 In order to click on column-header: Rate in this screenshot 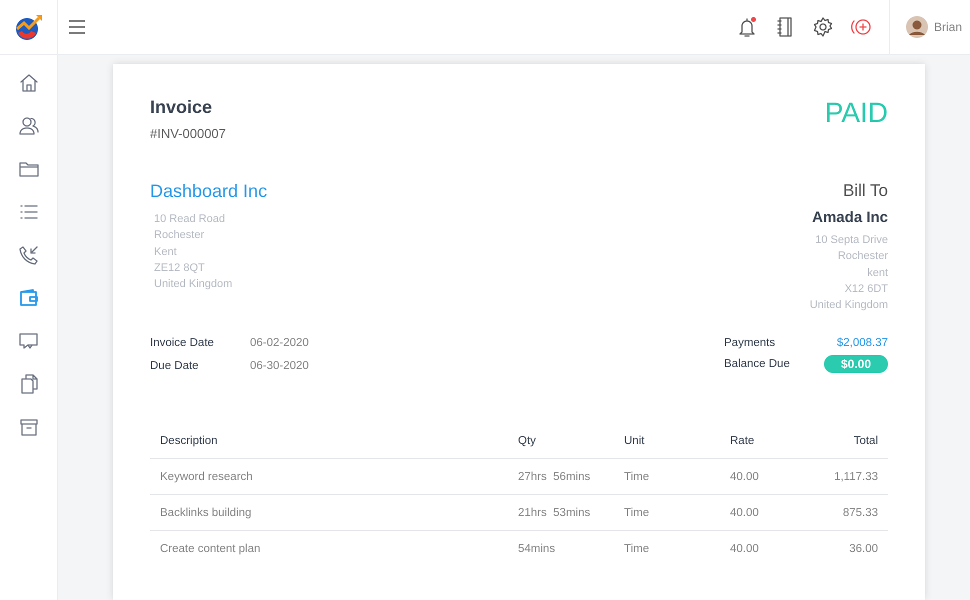, I will do `click(742, 440)`.